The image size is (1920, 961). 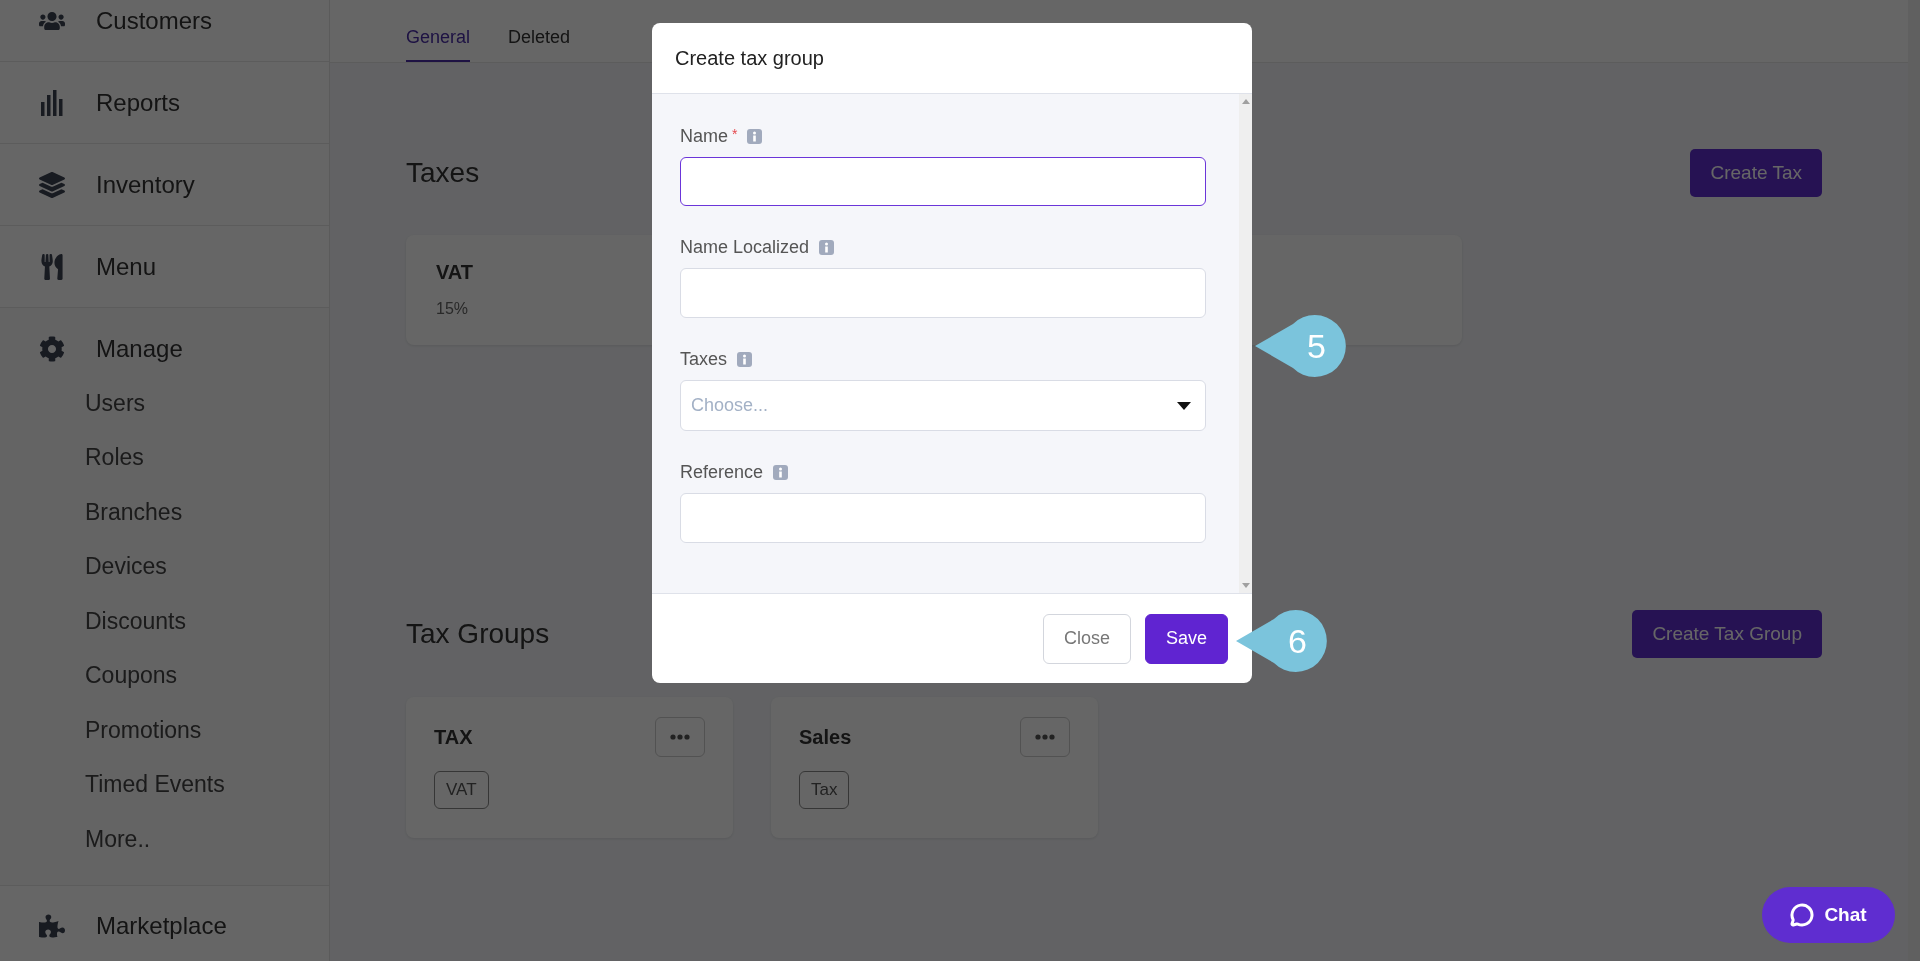 What do you see at coordinates (1086, 638) in the screenshot?
I see `close-button: Close` at bounding box center [1086, 638].